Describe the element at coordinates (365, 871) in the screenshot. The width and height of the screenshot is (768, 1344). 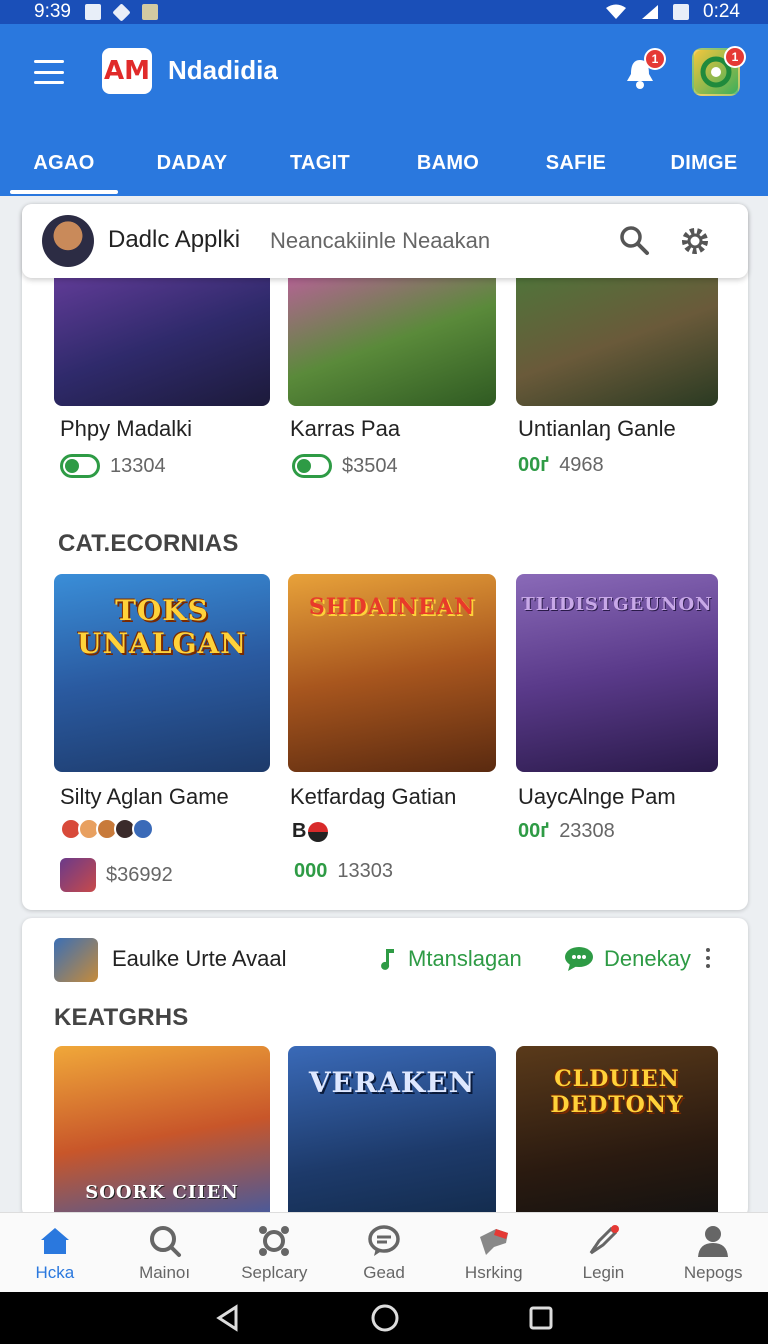
I see `game-value: 13303` at that location.